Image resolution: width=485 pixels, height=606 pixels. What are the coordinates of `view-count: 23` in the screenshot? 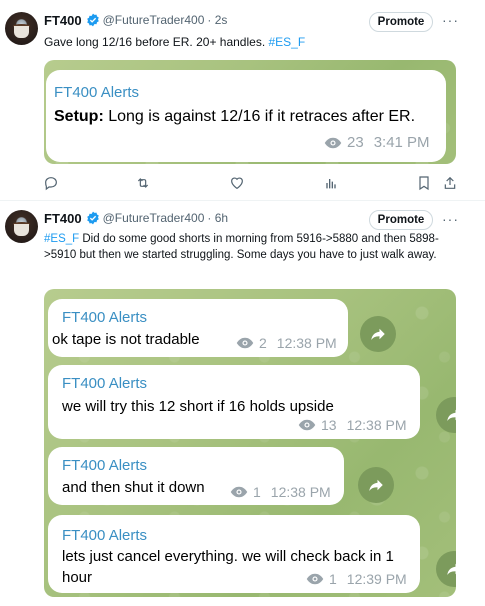 It's located at (355, 142).